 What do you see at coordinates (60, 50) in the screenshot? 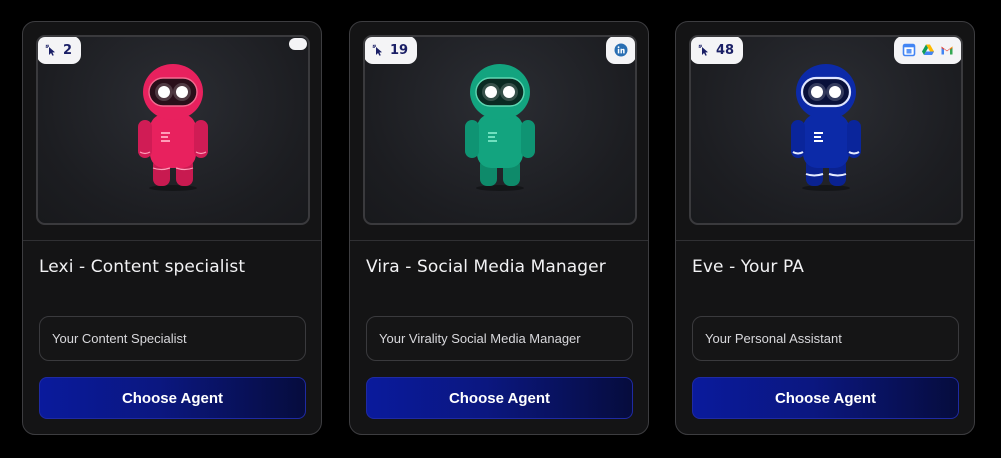
I see `usage-badge: 2` at bounding box center [60, 50].